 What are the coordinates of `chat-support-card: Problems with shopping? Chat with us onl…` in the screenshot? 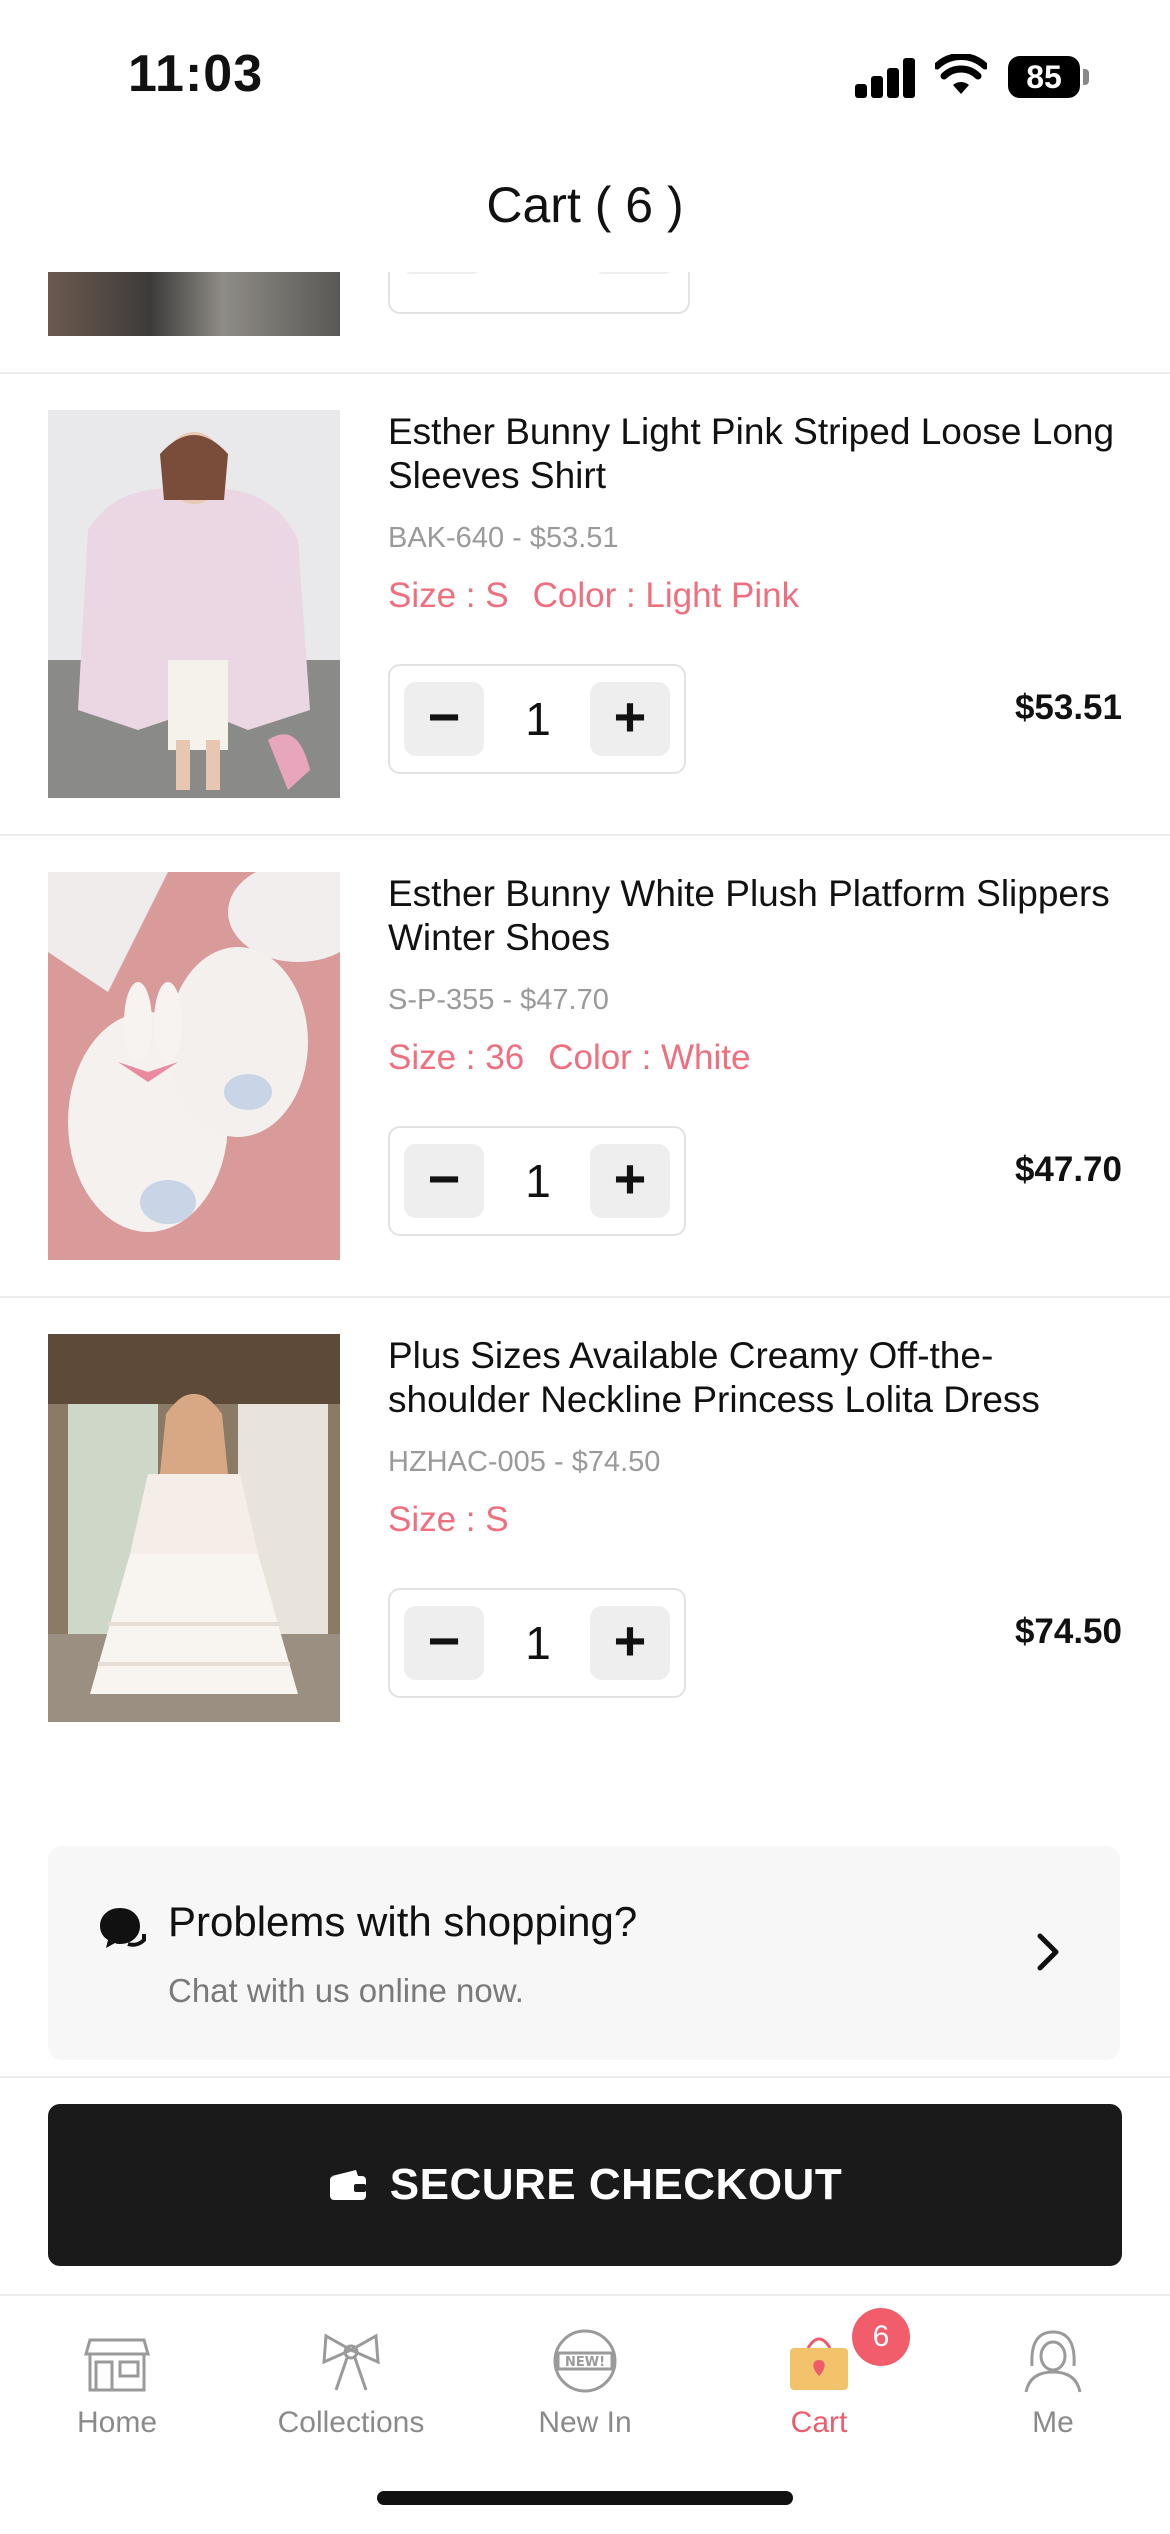 It's located at (584, 1953).